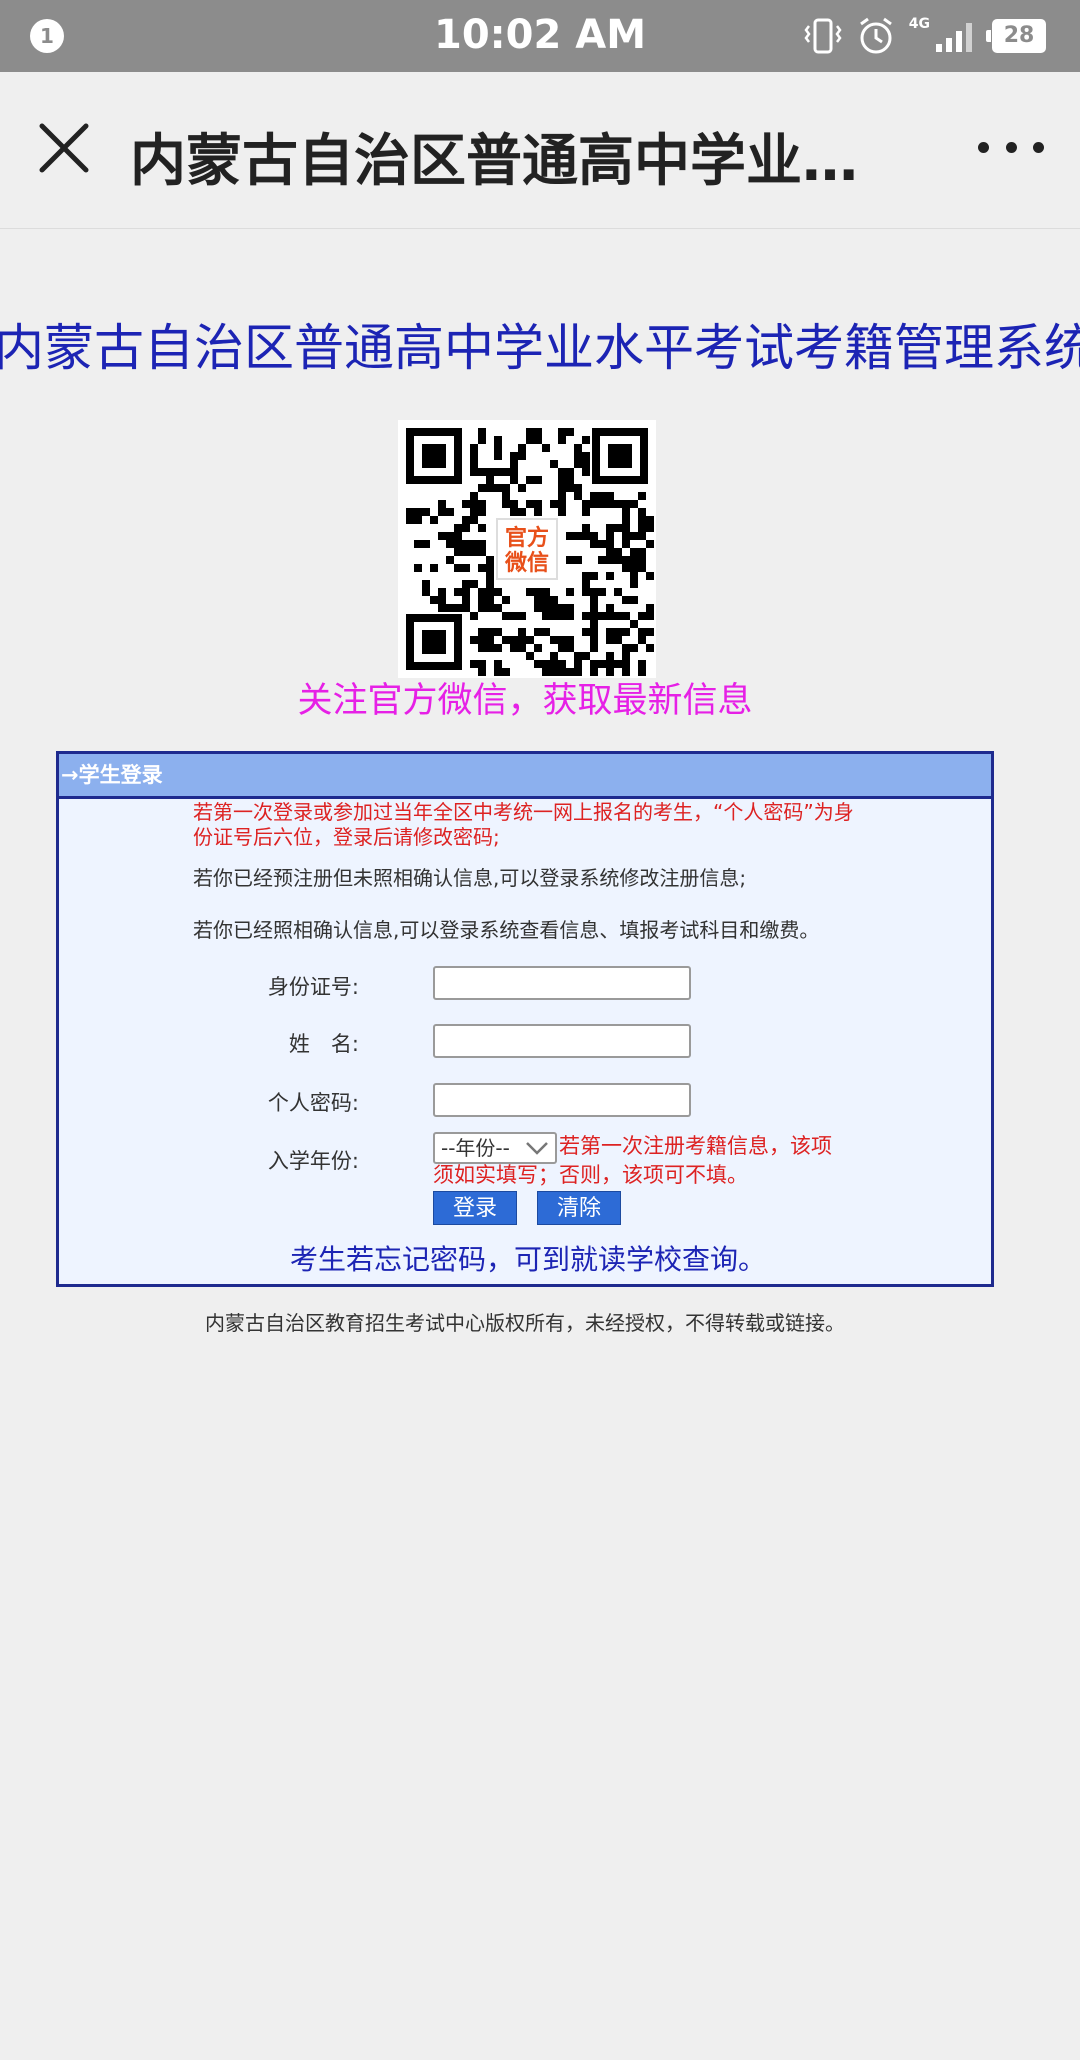  Describe the element at coordinates (562, 983) in the screenshot. I see `id-number-input` at that location.